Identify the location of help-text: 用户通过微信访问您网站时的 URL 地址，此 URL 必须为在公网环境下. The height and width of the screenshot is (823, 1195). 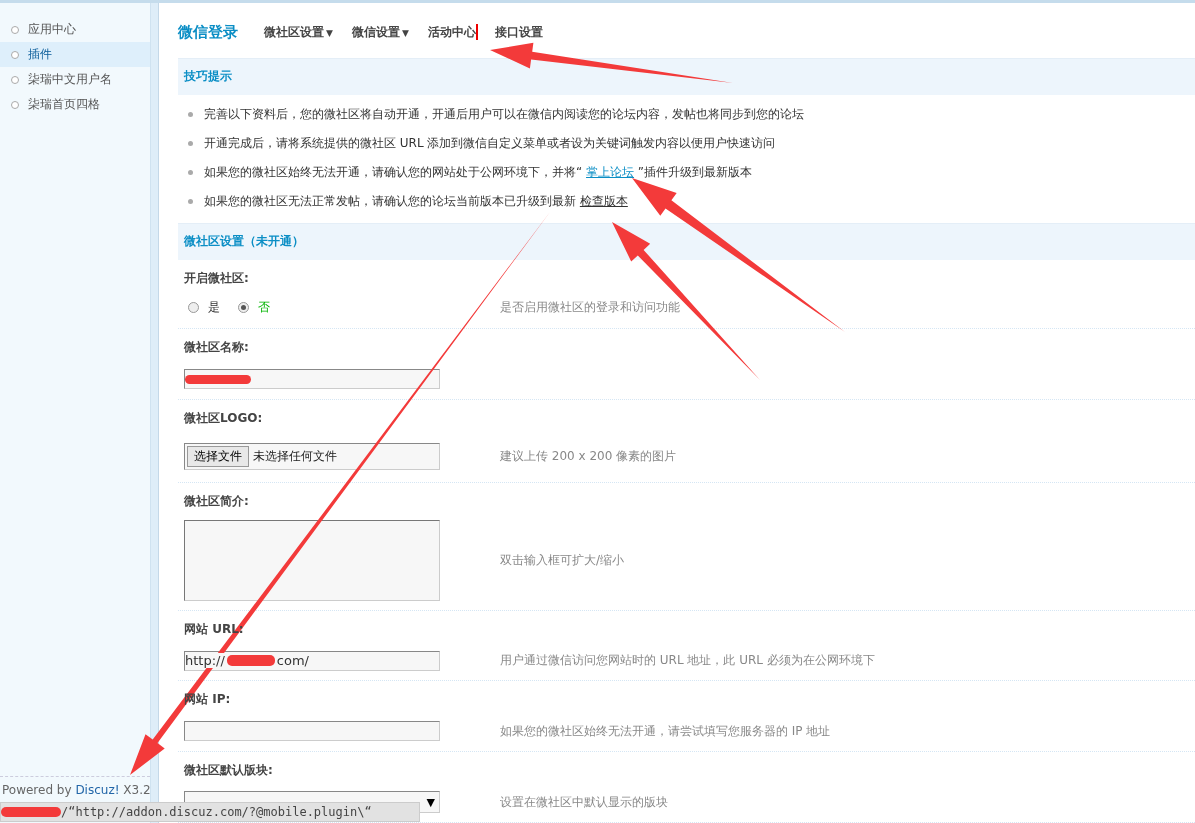
(687, 661).